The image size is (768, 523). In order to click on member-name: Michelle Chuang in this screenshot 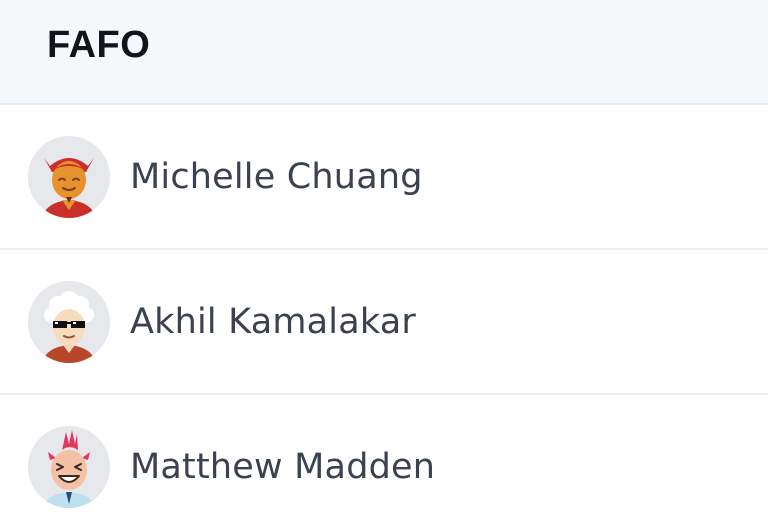, I will do `click(276, 176)`.